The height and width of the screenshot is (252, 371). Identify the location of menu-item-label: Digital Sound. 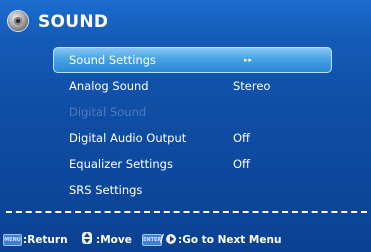
(108, 112).